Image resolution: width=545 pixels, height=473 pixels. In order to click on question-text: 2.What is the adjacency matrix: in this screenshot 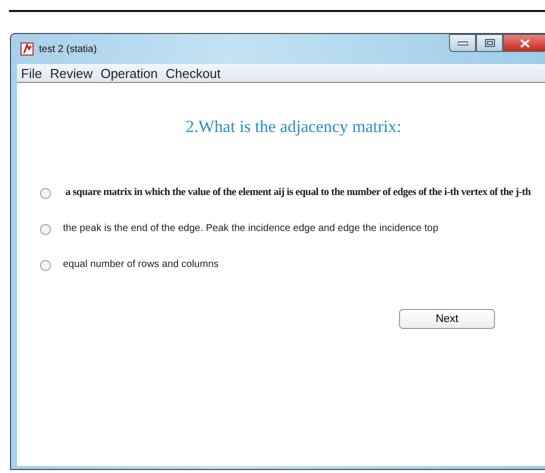, I will do `click(293, 127)`.